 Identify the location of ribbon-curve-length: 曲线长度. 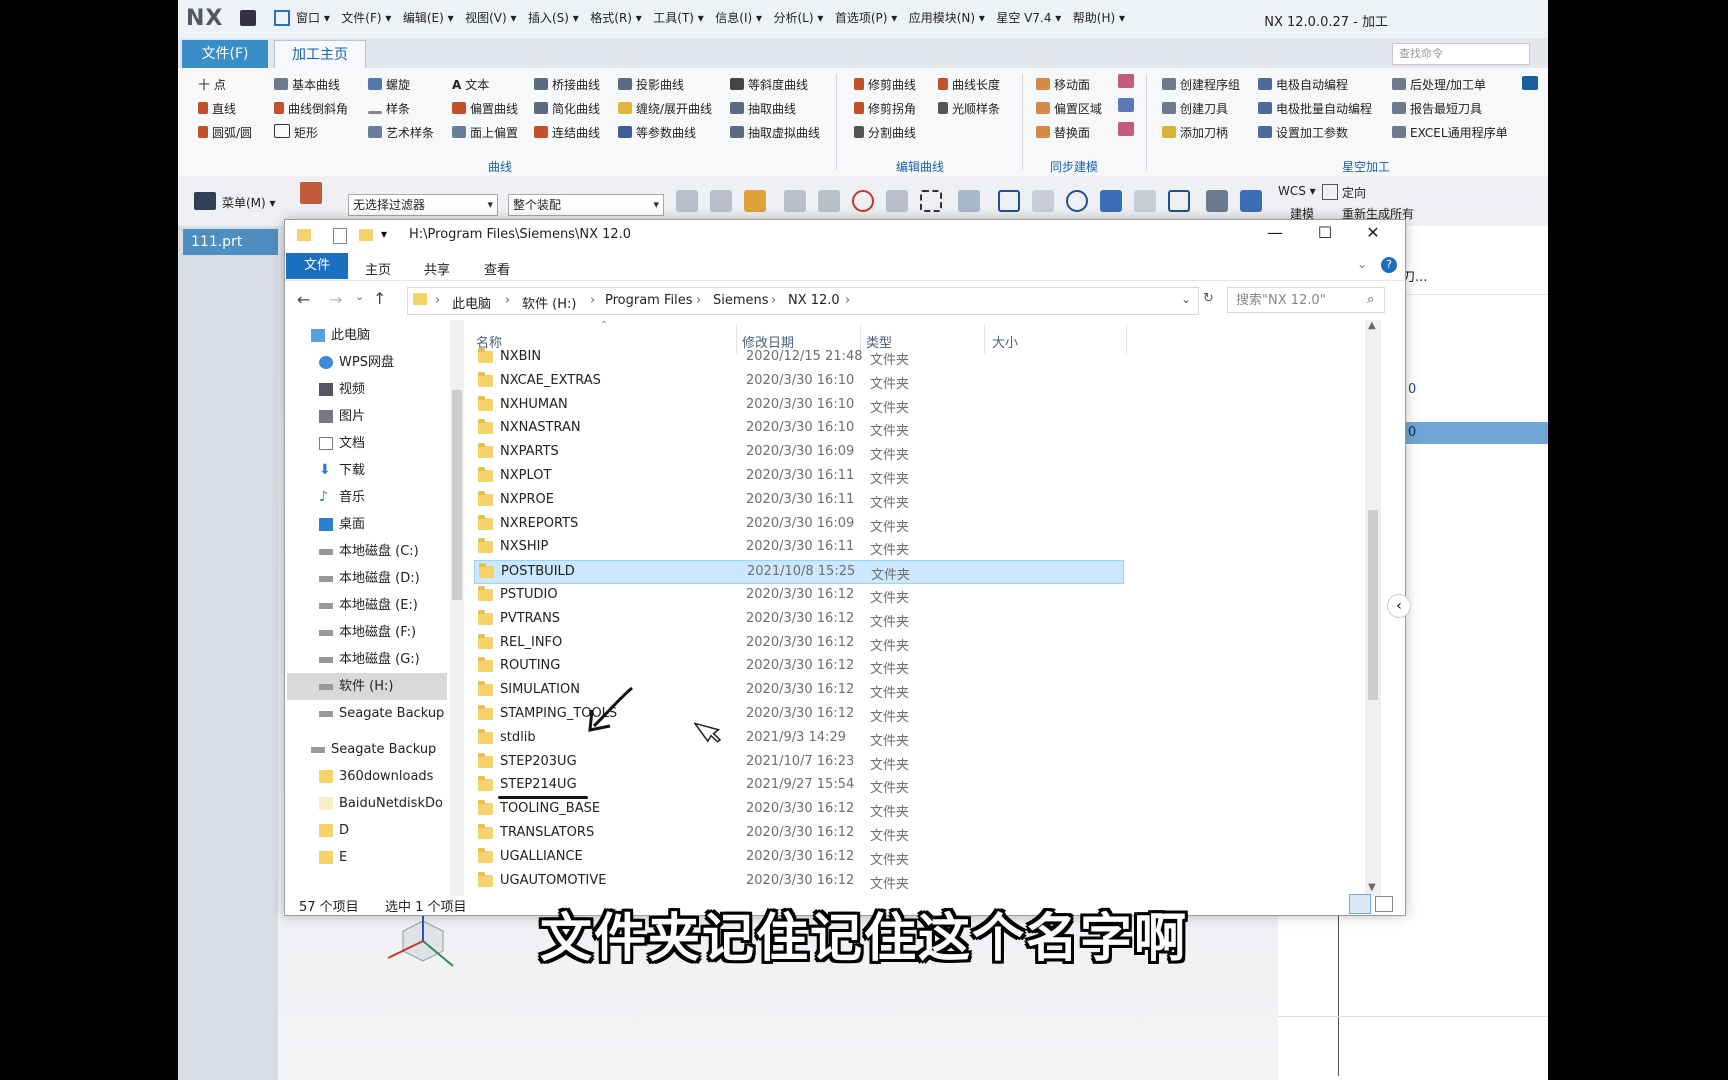
(969, 84).